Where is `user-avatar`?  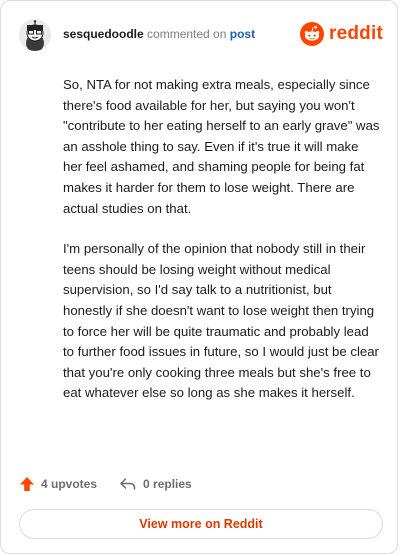 user-avatar is located at coordinates (35, 35).